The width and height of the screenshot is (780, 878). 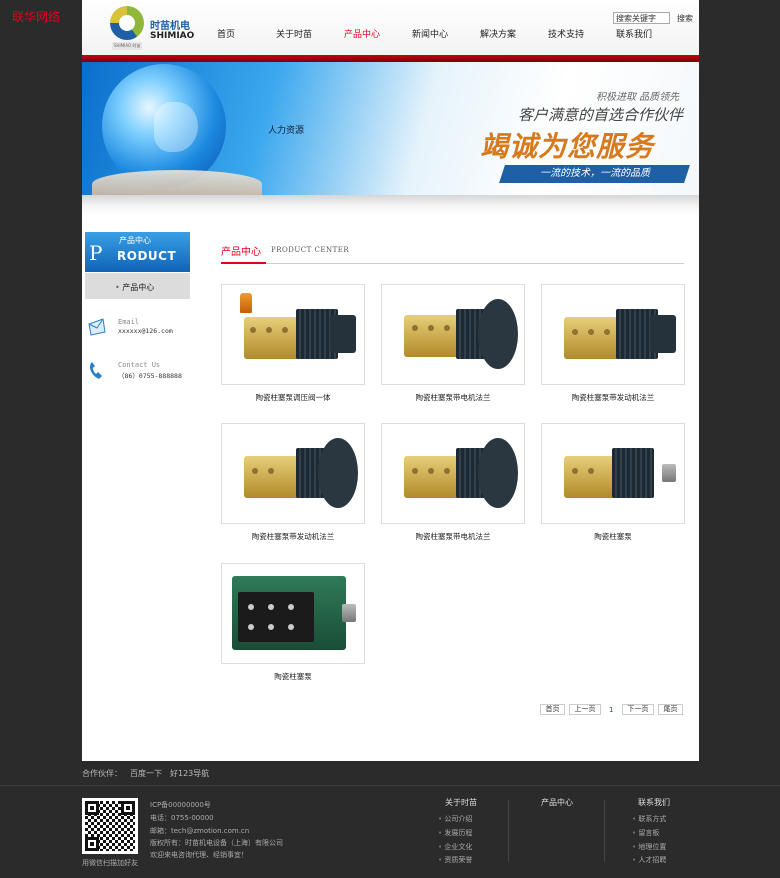 What do you see at coordinates (145, 331) in the screenshot?
I see `email-value: xxxxxx@126.com` at bounding box center [145, 331].